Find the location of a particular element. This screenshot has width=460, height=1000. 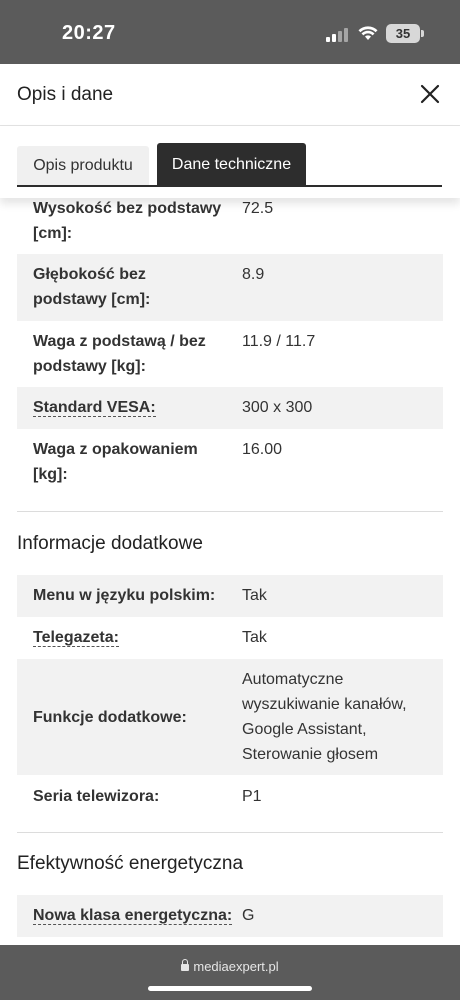

section-title-energy: Efektywność energetyczna is located at coordinates (130, 863).